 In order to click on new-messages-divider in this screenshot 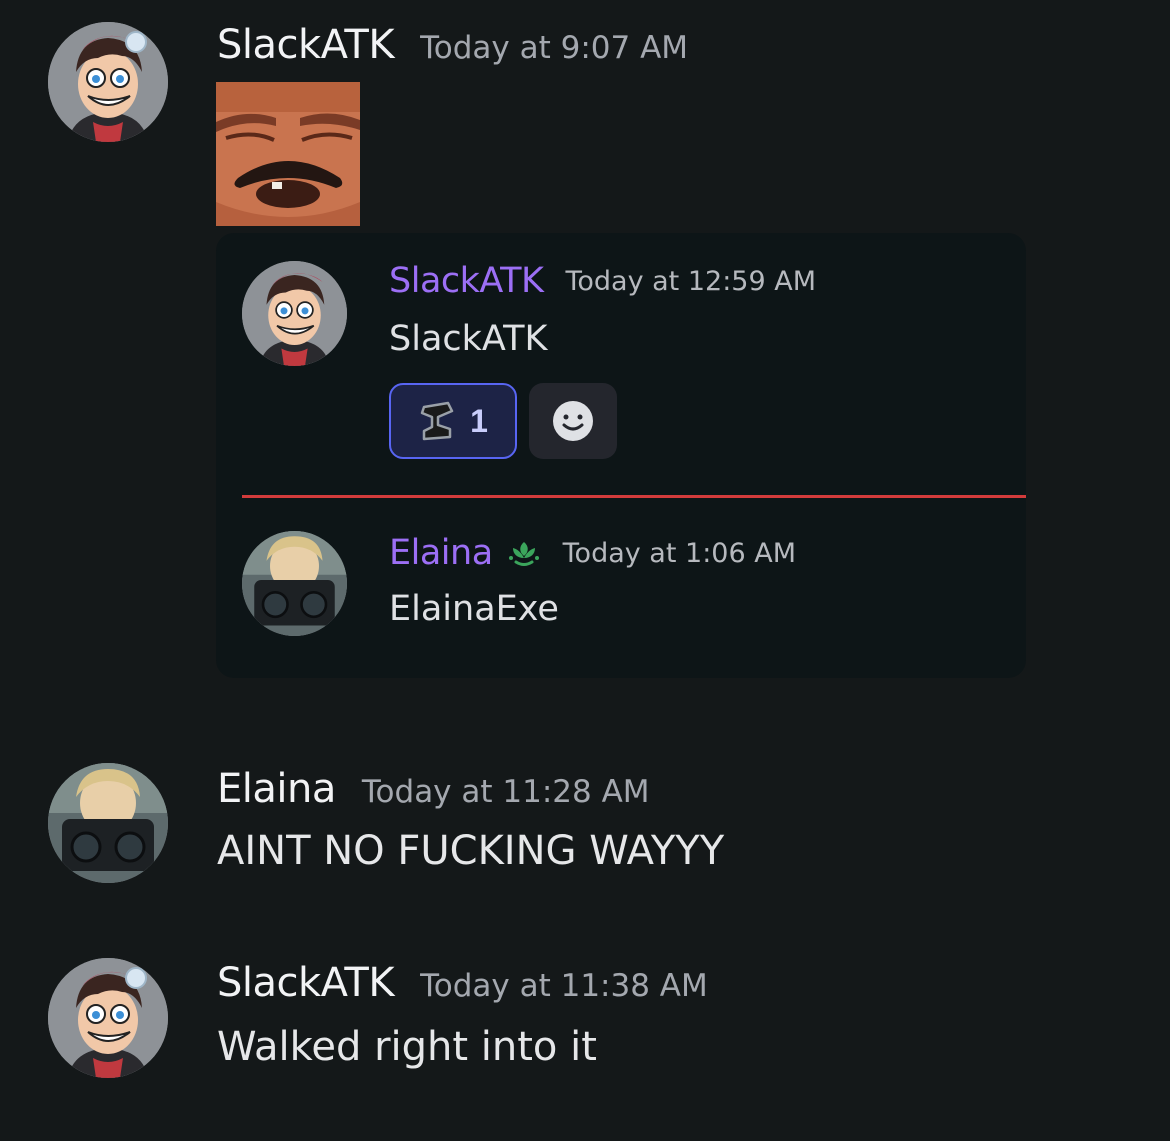, I will do `click(634, 496)`.